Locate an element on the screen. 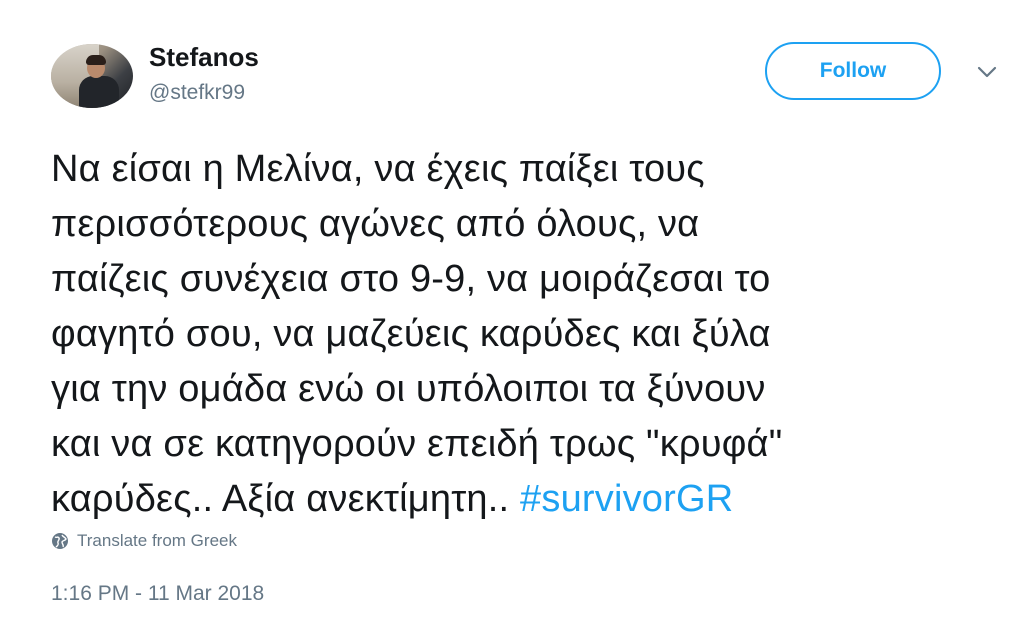  tweet-text-line: φαγητό σου, να μαζεύεις καρύδες και ξύλα is located at coordinates (411, 334).